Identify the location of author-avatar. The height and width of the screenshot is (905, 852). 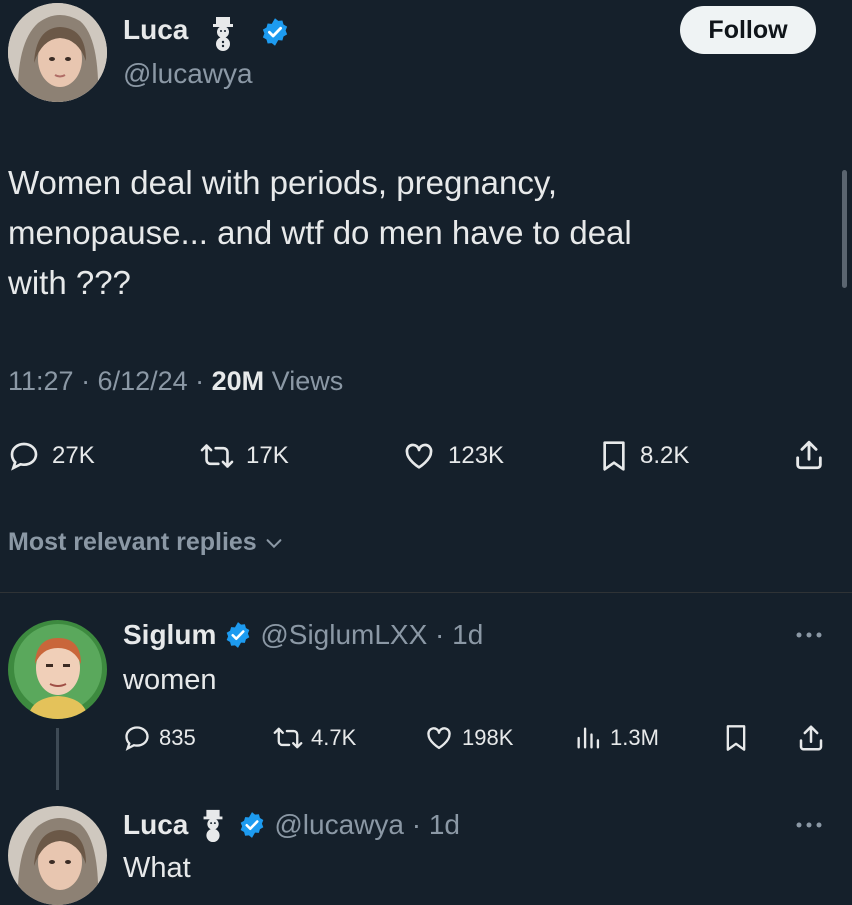
(57, 52).